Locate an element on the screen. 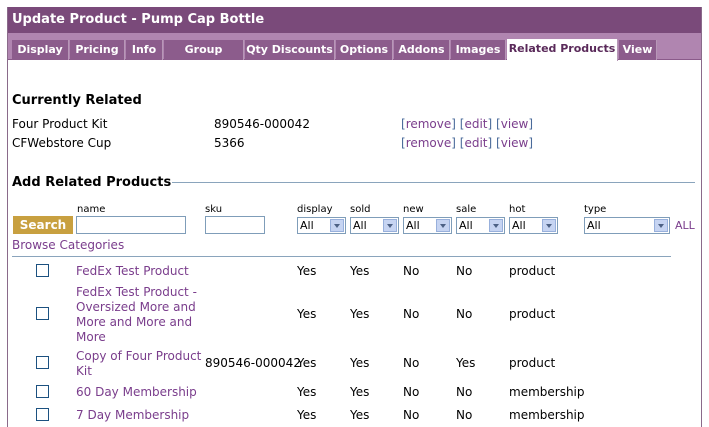  tab-images: Images is located at coordinates (478, 50).